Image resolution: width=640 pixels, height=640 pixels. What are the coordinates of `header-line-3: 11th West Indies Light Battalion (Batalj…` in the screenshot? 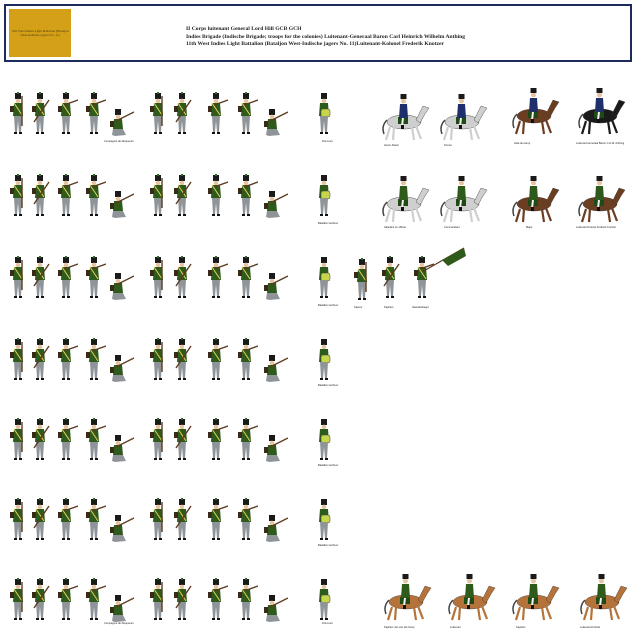 It's located at (315, 44).